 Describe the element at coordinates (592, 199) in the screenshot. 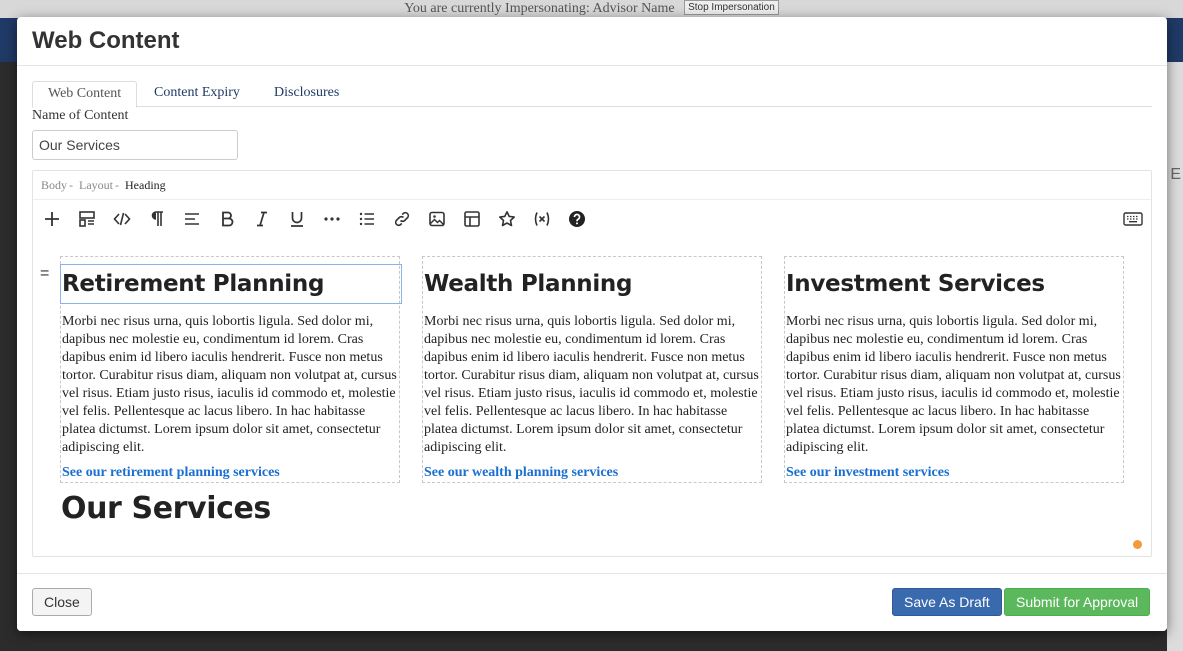

I see `editor-divider` at that location.